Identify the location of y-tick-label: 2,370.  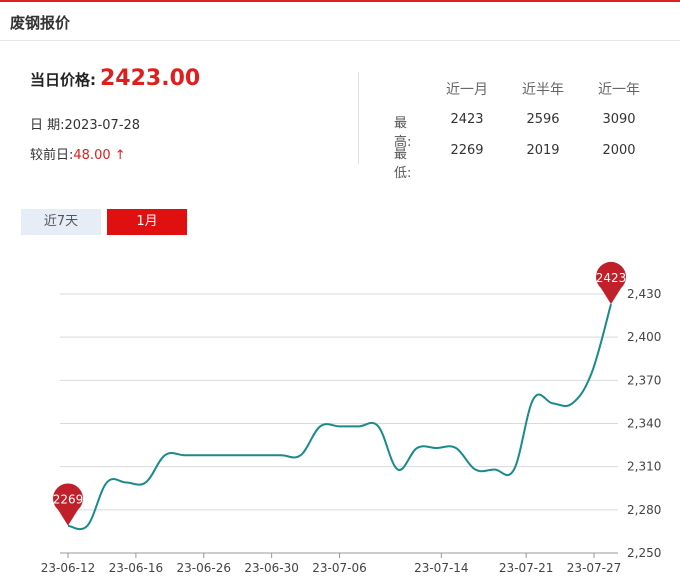
(644, 380).